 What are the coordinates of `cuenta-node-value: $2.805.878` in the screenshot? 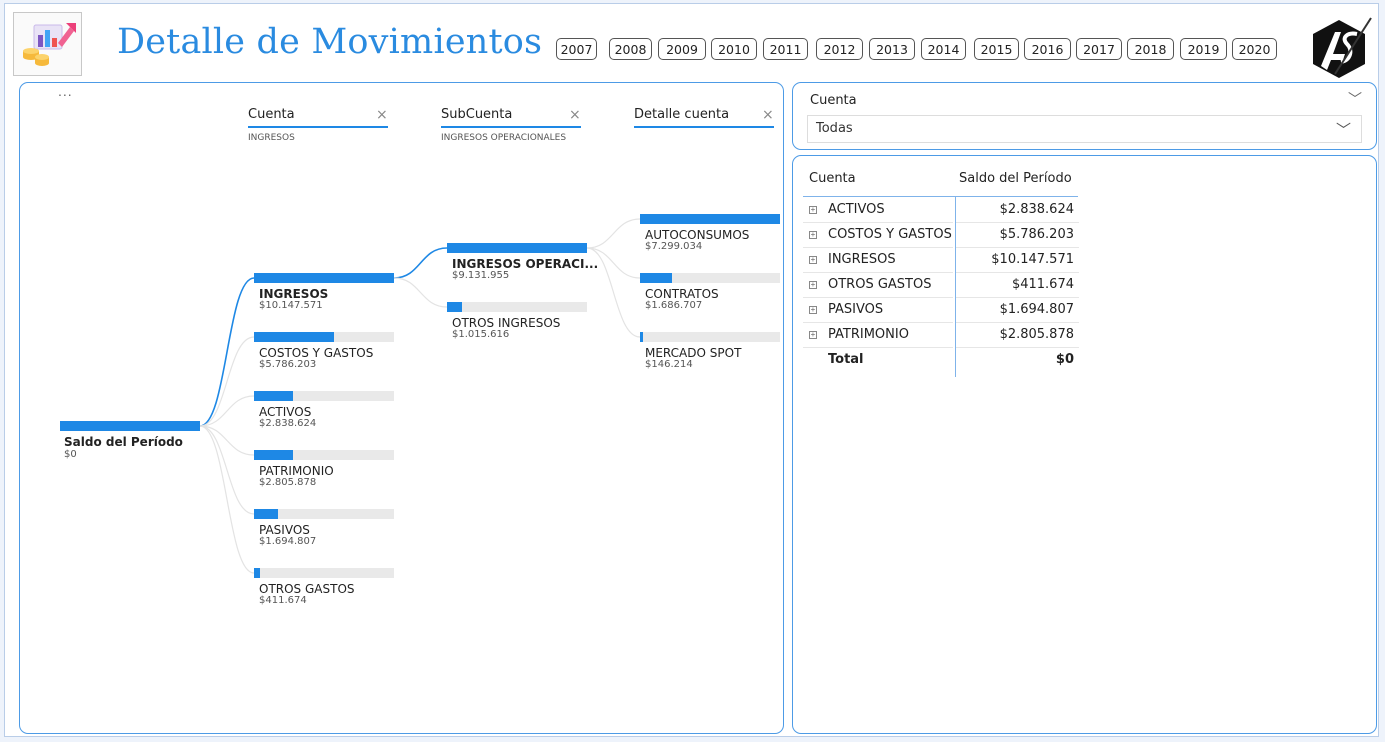 It's located at (288, 482).